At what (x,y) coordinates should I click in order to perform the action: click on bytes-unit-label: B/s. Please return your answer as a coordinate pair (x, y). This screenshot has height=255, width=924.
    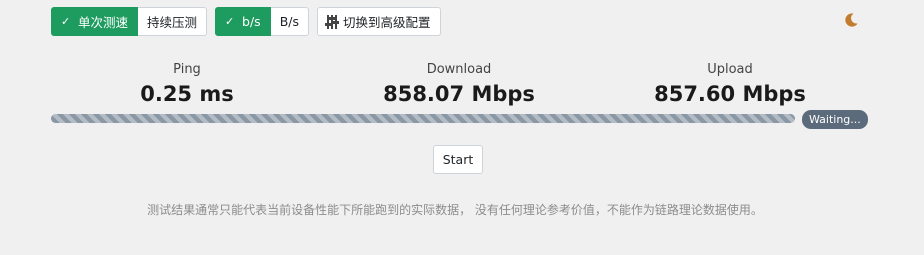
    Looking at the image, I should click on (289, 21).